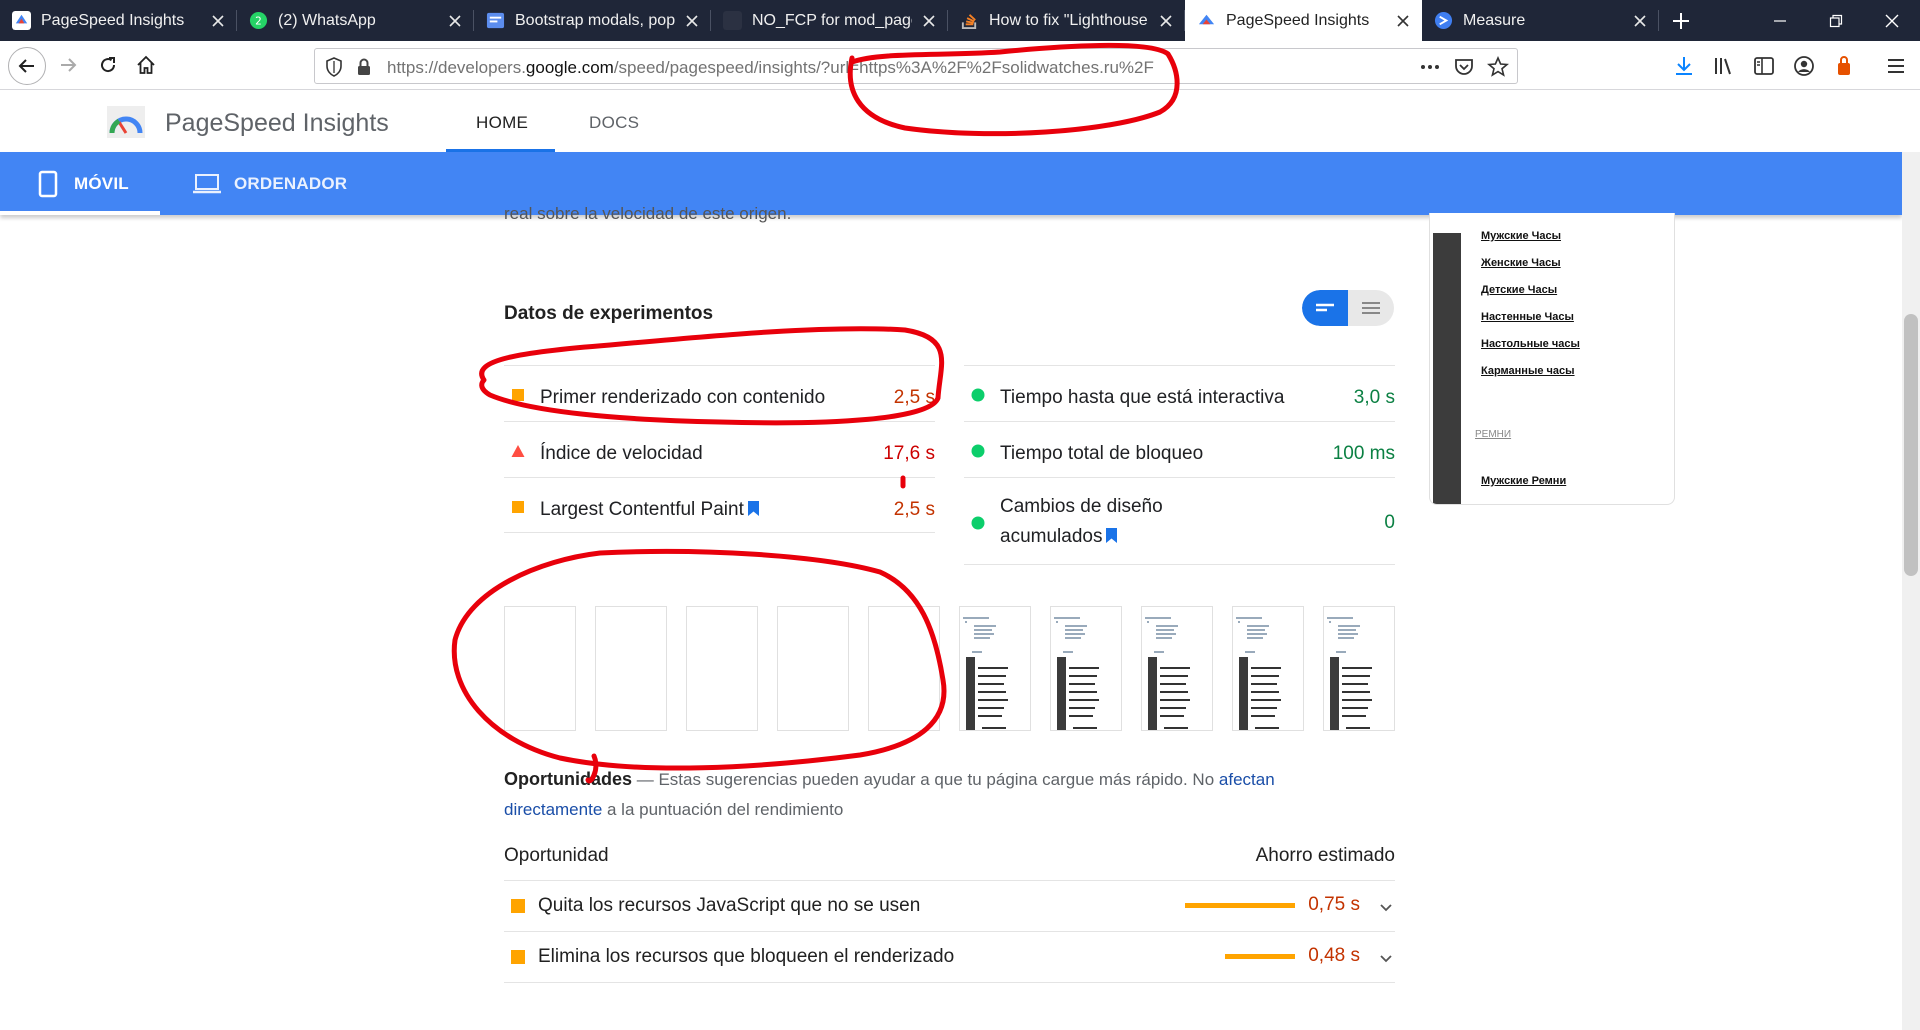  I want to click on metric-value: 2,5 s, so click(914, 509).